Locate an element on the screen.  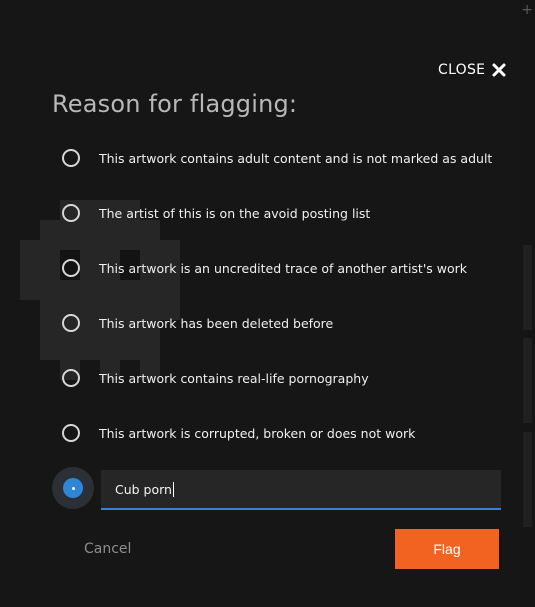
plus-icon: + is located at coordinates (527, 10).